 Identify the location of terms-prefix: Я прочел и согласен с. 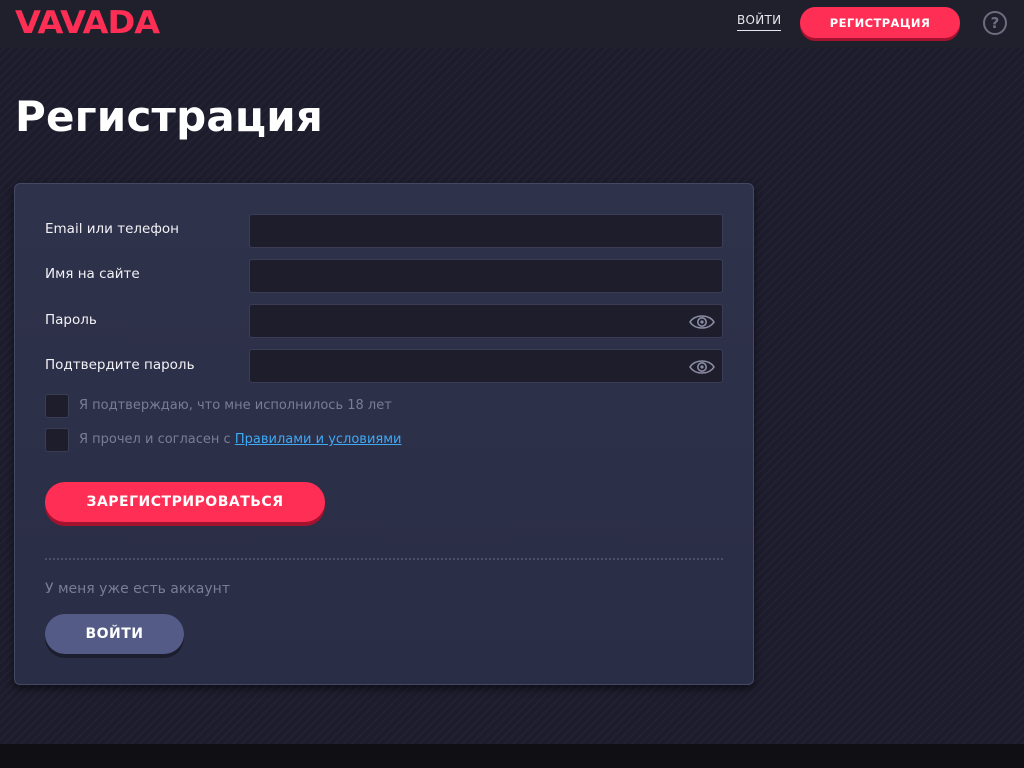
(157, 439).